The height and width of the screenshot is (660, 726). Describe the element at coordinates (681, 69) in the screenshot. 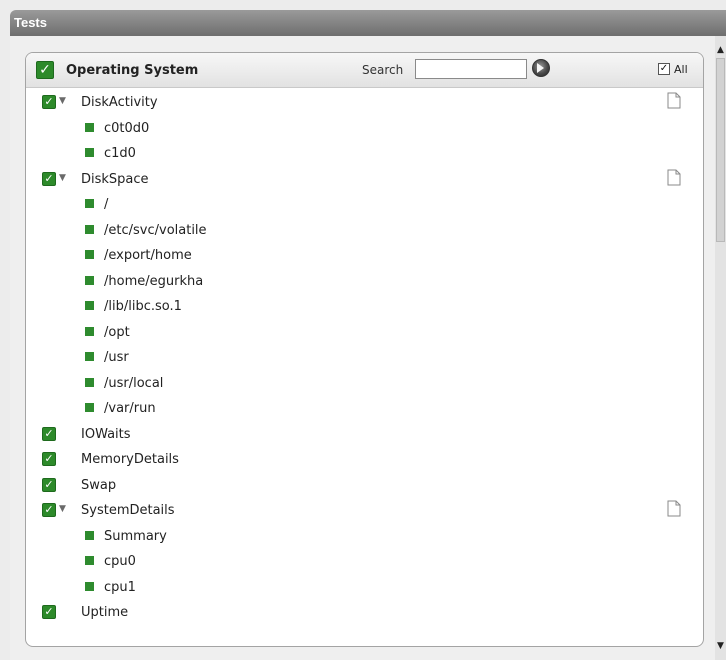

I see `all-label: All` at that location.